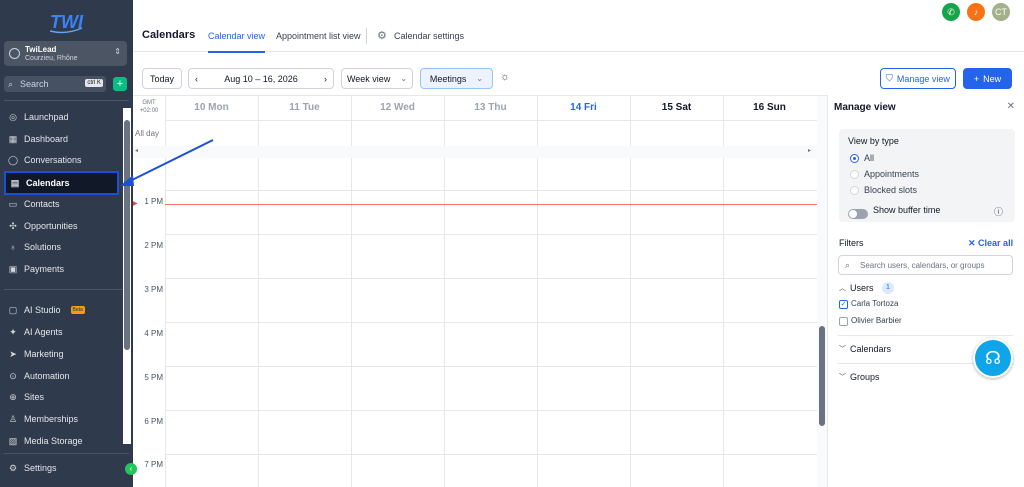  What do you see at coordinates (46, 139) in the screenshot?
I see `sidebar-item-label: Dashboard` at bounding box center [46, 139].